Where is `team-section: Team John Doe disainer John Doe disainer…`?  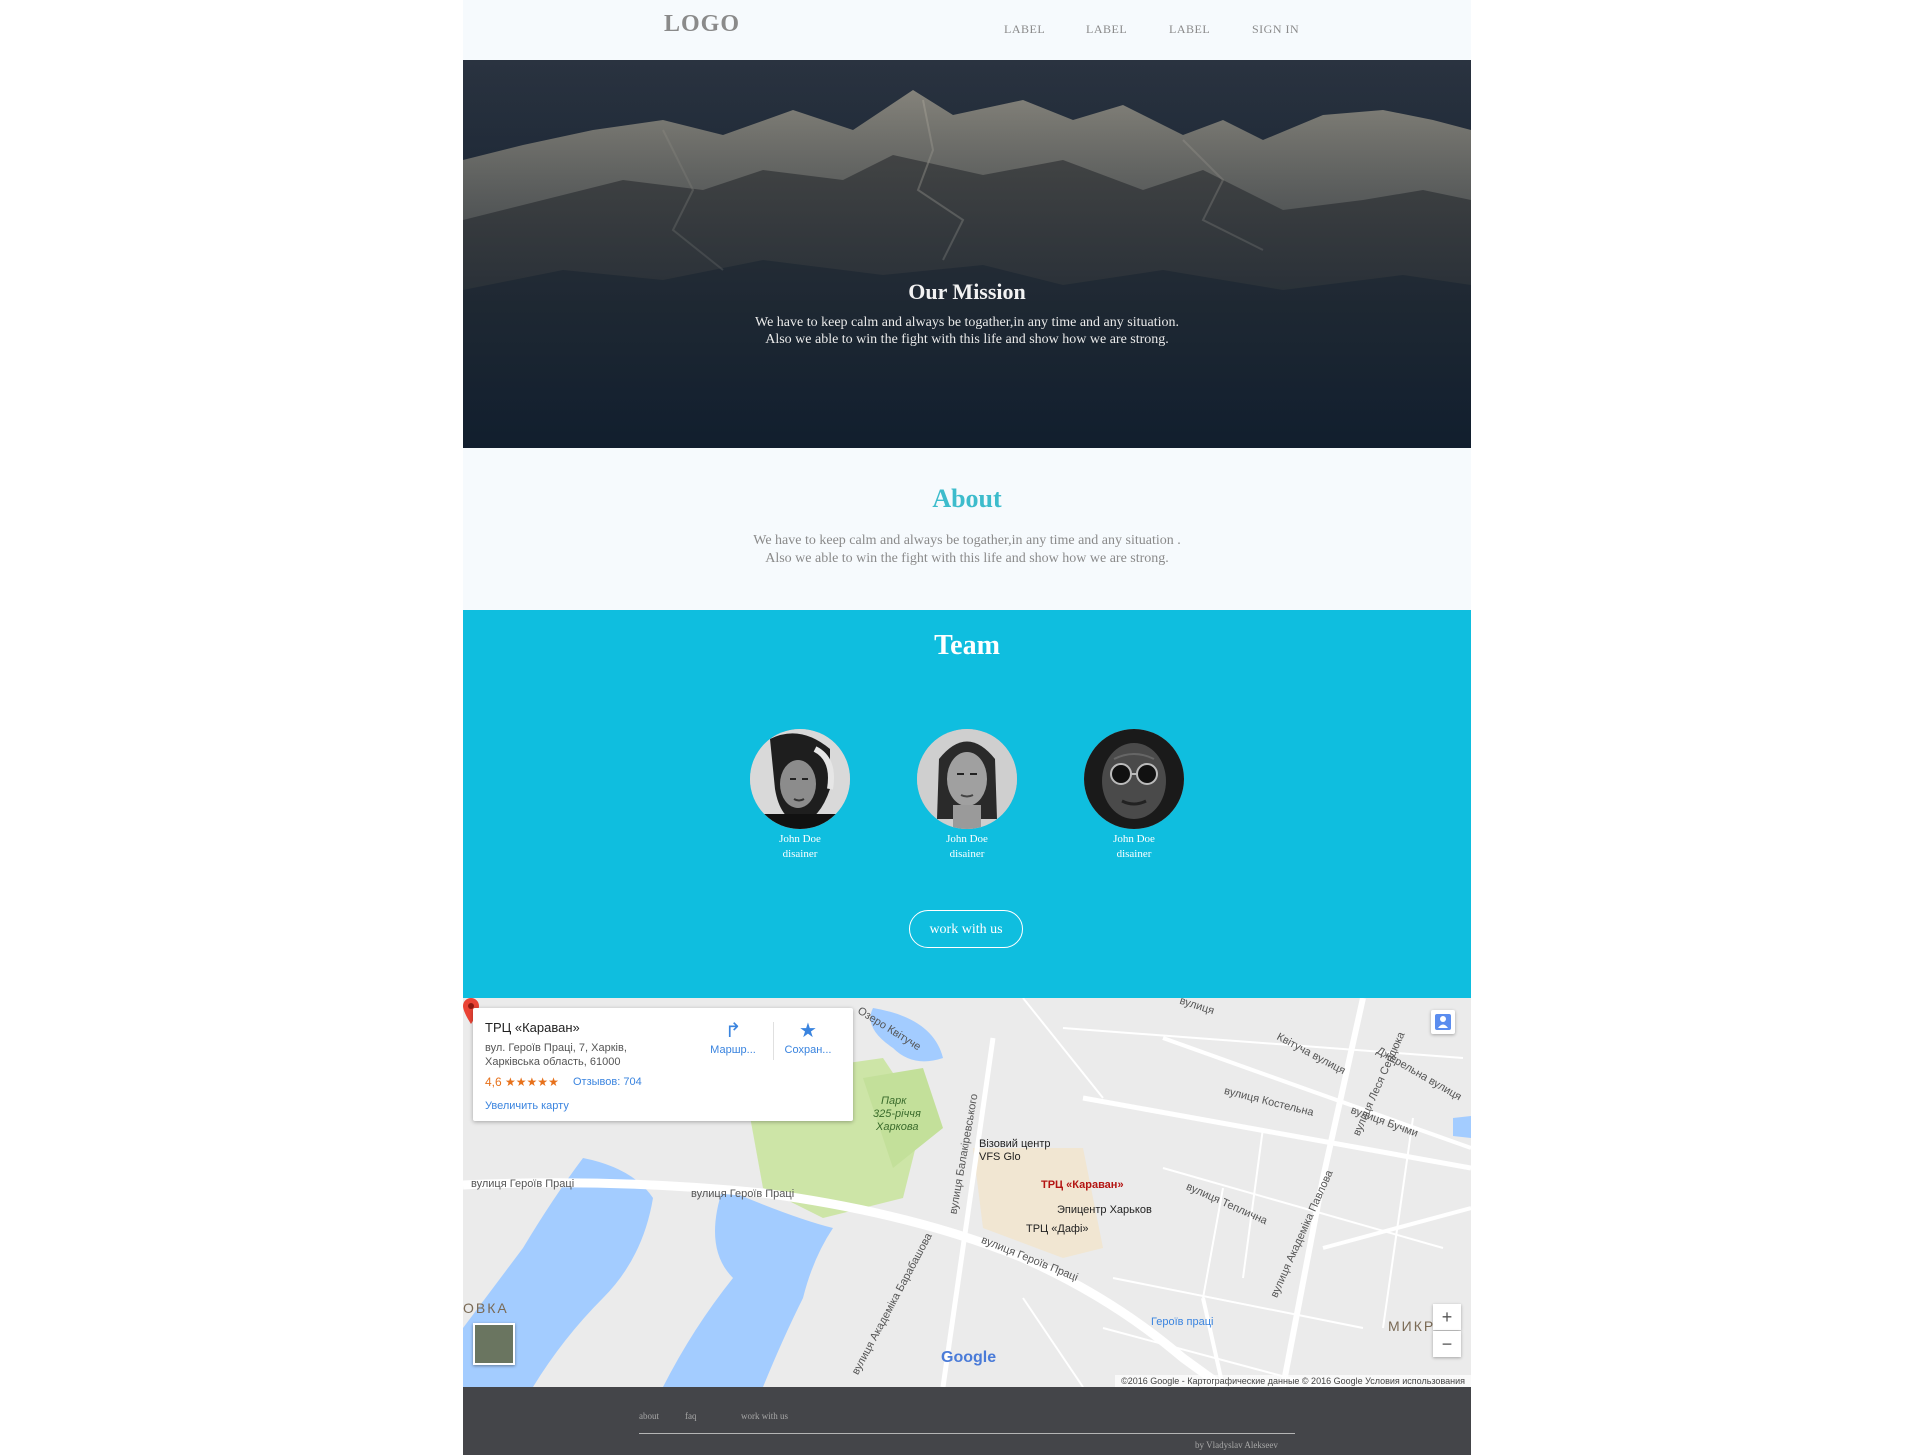
team-section: Team John Doe disainer John Doe disainer… is located at coordinates (967, 804).